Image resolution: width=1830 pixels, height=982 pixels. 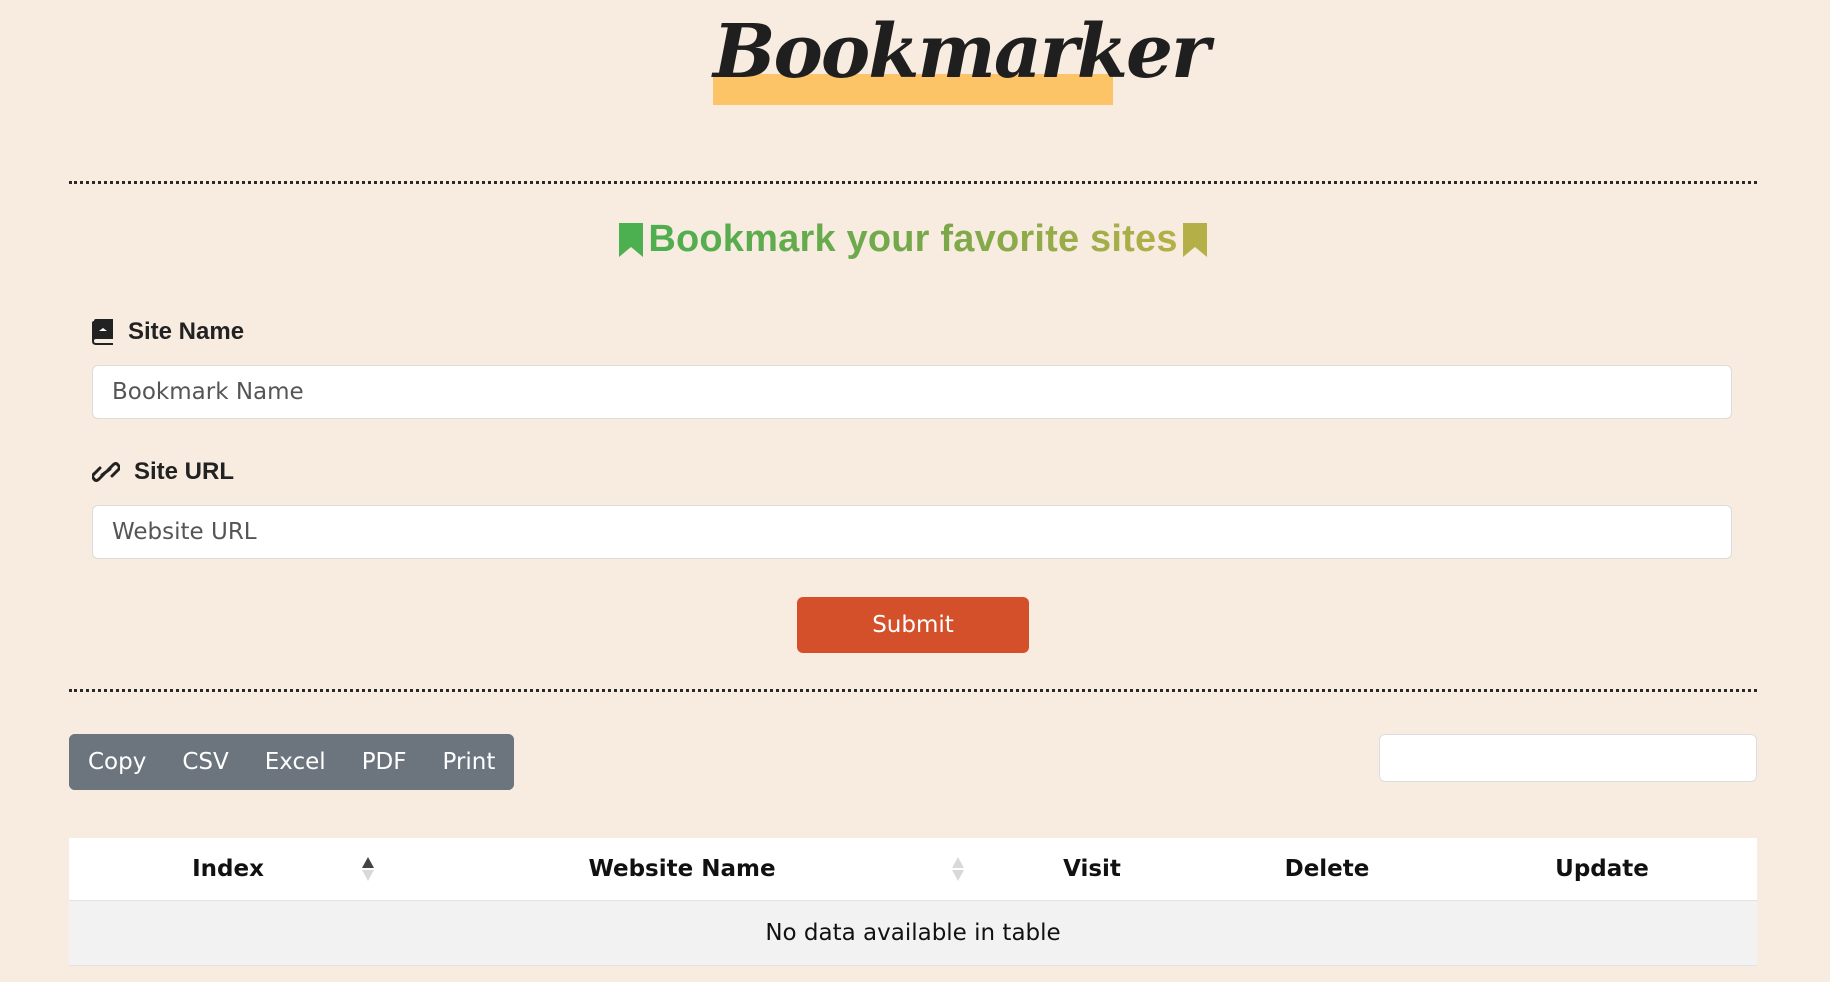 I want to click on column-header-website-name: Website Name, so click(x=682, y=869).